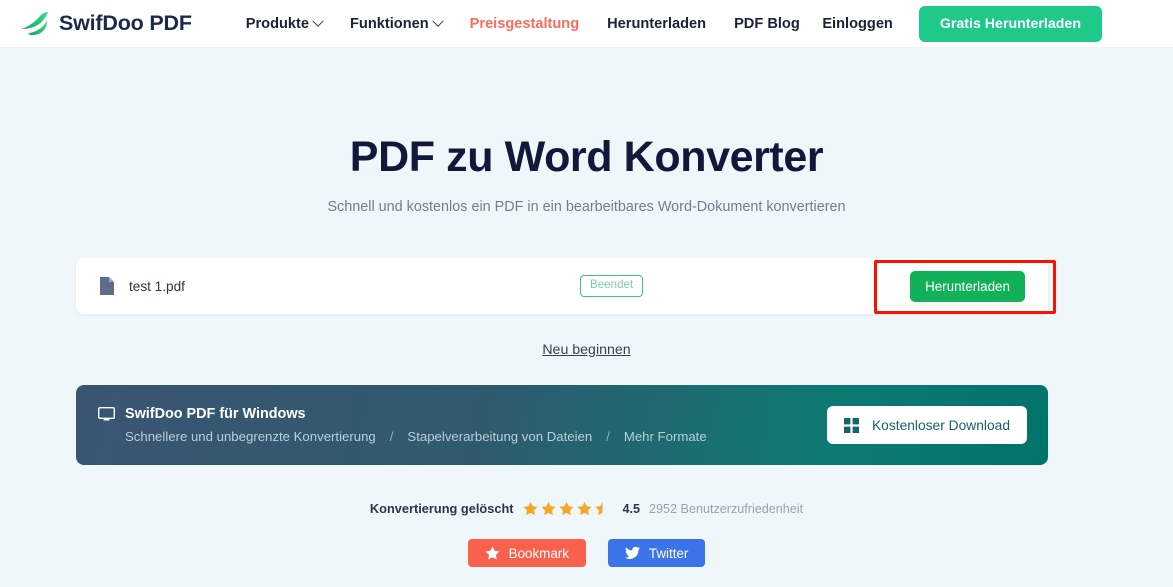  Describe the element at coordinates (598, 508) in the screenshot. I see `star-half-icon` at that location.